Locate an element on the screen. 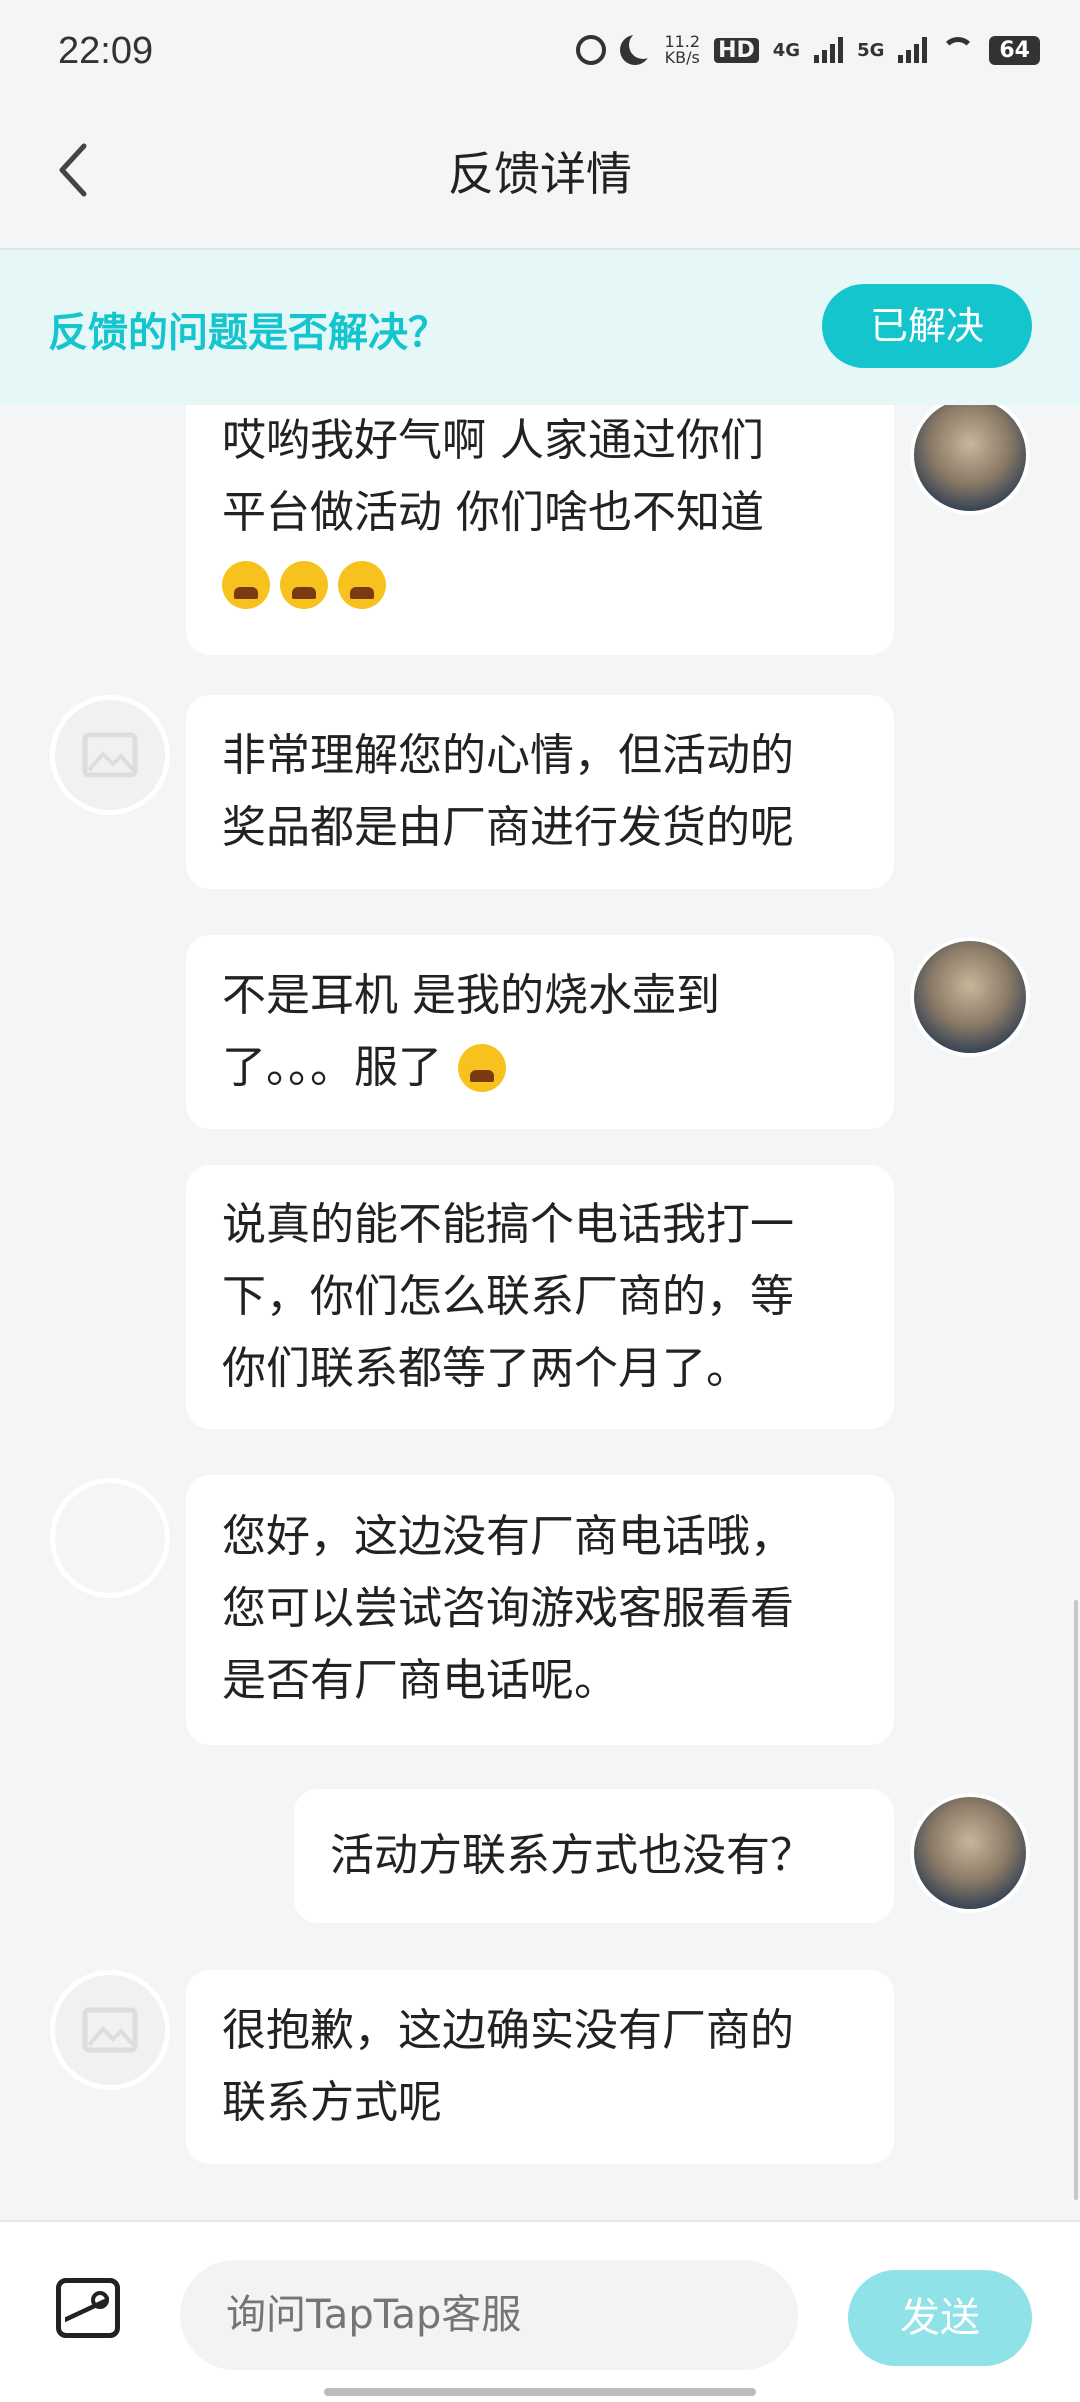 The image size is (1080, 2402). message-line: 您好，这边没有厂商电话哦， is located at coordinates (508, 1536).